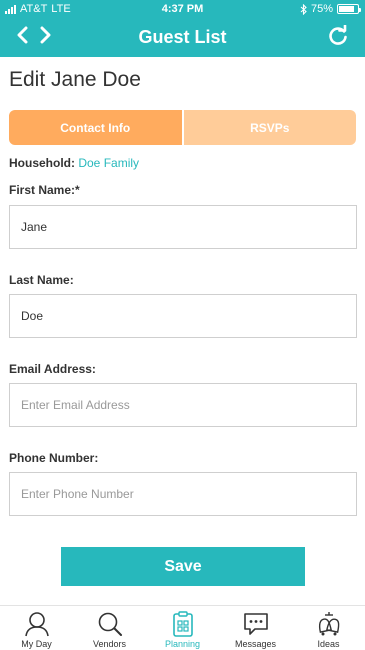 The width and height of the screenshot is (365, 650). I want to click on household-row: Household: Doe Family, so click(74, 163).